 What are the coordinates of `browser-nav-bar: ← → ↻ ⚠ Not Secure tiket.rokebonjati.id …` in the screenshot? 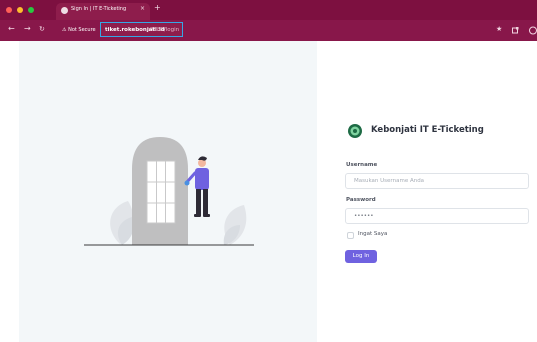 It's located at (268, 30).